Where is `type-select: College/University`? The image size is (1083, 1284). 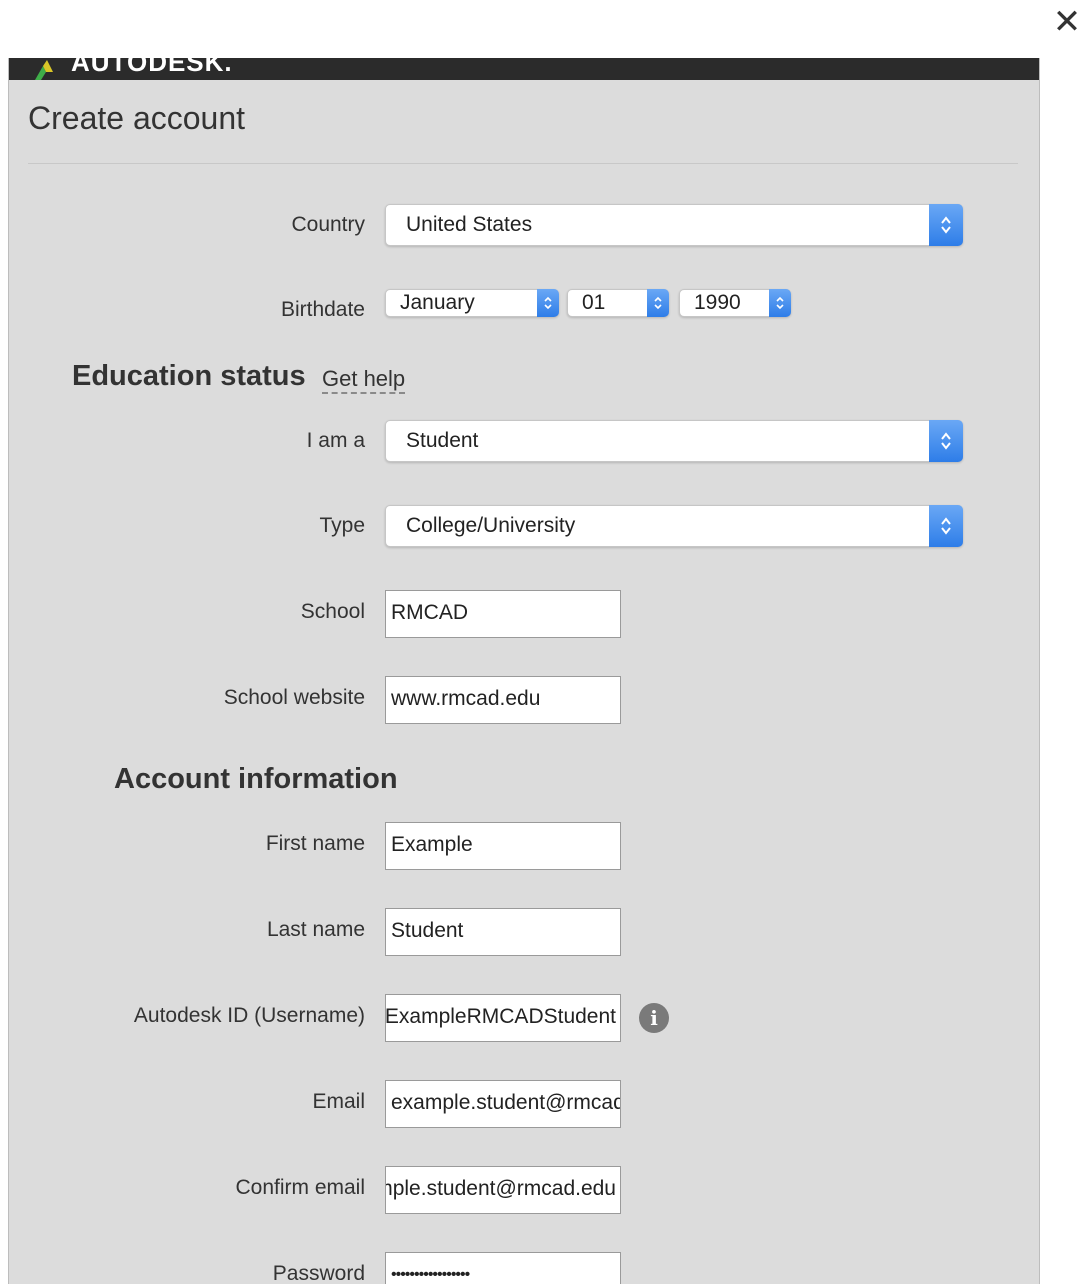
type-select: College/University is located at coordinates (674, 526).